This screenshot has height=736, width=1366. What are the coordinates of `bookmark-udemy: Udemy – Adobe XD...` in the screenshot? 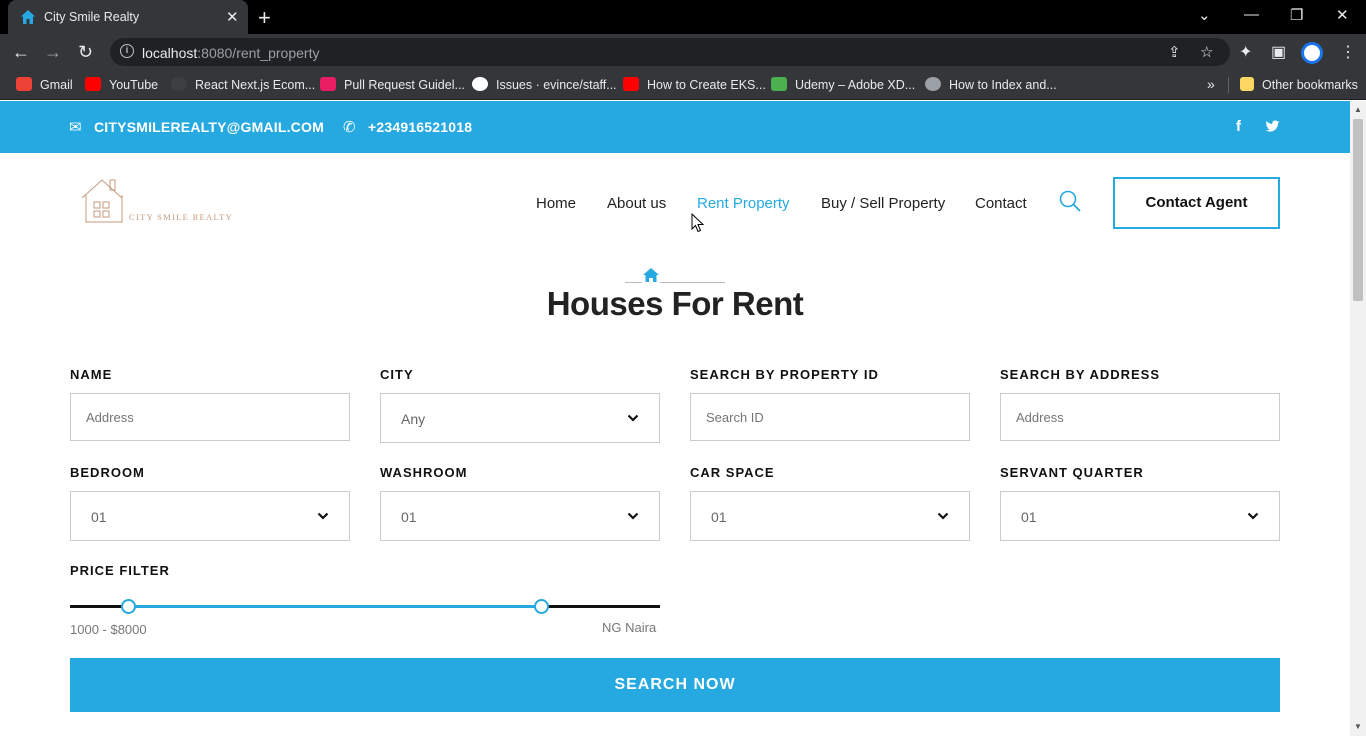 It's located at (843, 84).